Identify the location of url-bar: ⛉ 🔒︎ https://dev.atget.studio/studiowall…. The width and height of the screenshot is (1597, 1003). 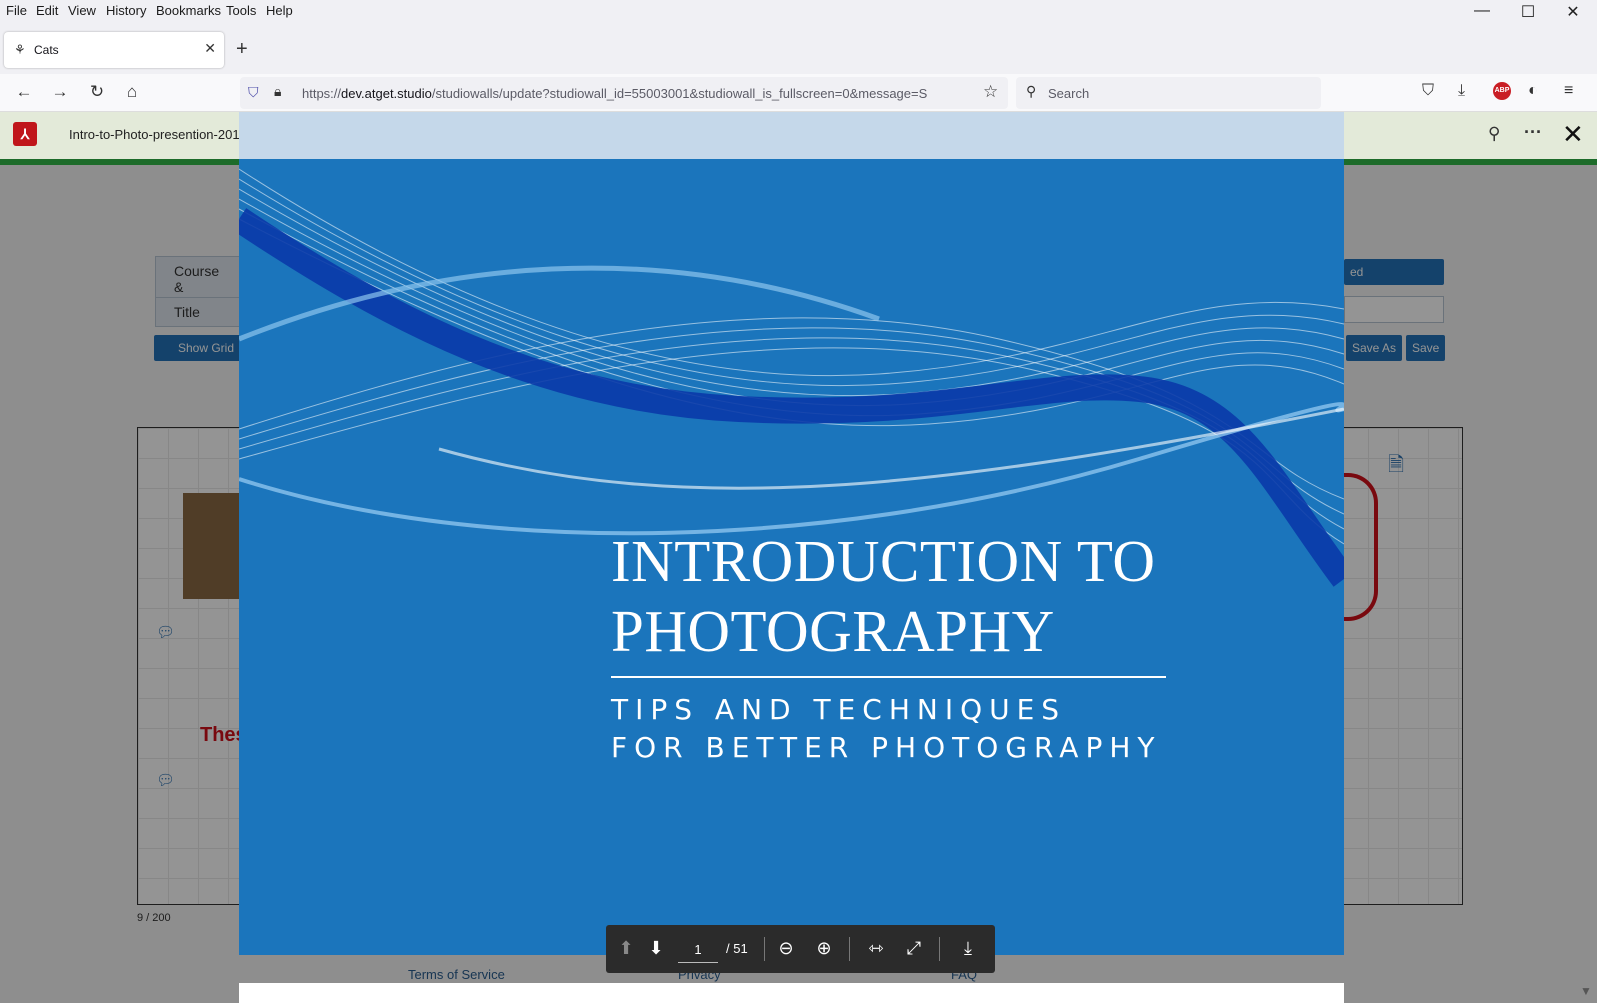
(624, 93).